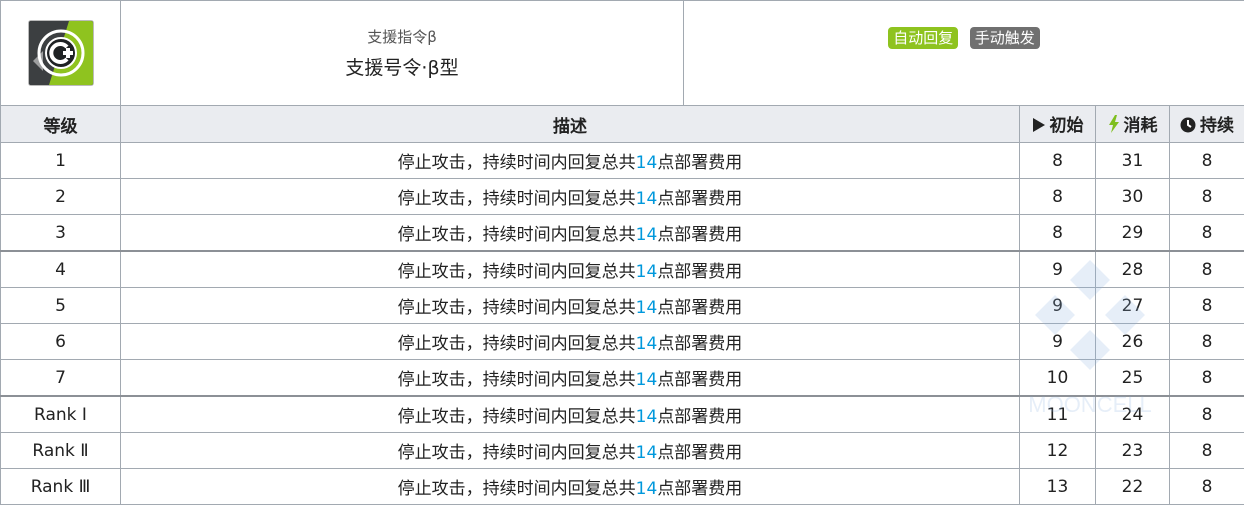 This screenshot has width=1244, height=505. Describe the element at coordinates (1058, 378) in the screenshot. I see `row-initial: 10` at that location.